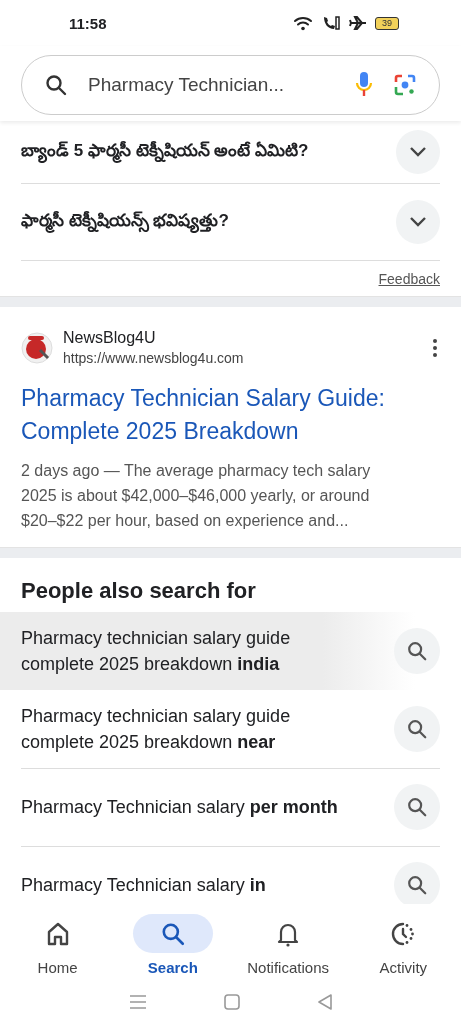 The width and height of the screenshot is (461, 1024). I want to click on more-options-icon, so click(435, 347).